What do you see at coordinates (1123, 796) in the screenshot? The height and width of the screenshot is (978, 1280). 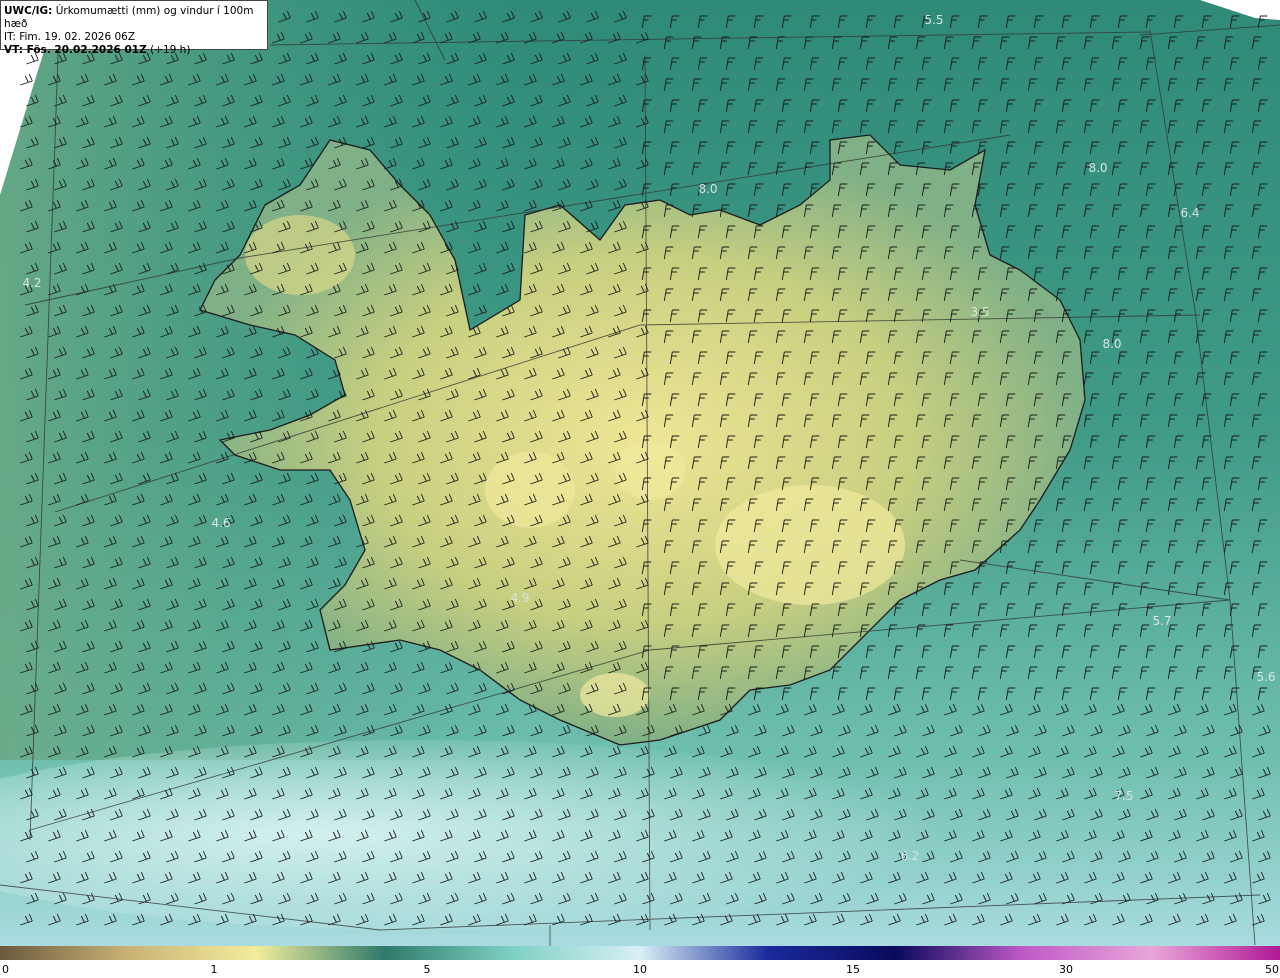 I see `value-label: 7.5` at bounding box center [1123, 796].